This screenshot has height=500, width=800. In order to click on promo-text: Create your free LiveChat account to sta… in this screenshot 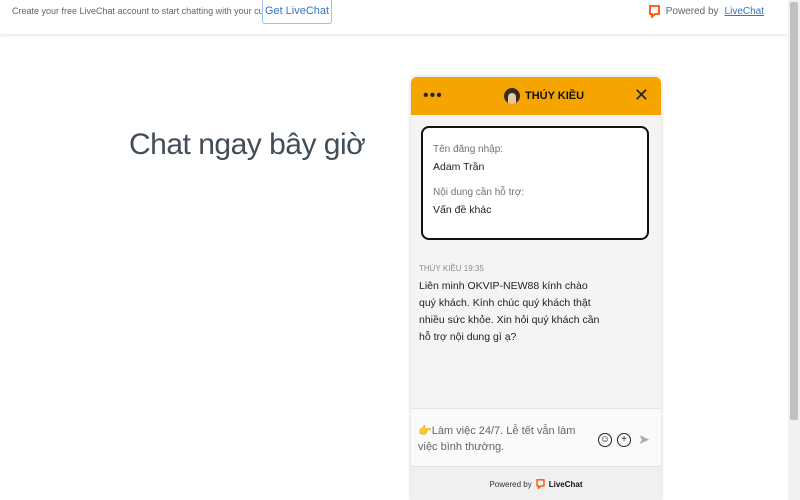, I will do `click(154, 11)`.